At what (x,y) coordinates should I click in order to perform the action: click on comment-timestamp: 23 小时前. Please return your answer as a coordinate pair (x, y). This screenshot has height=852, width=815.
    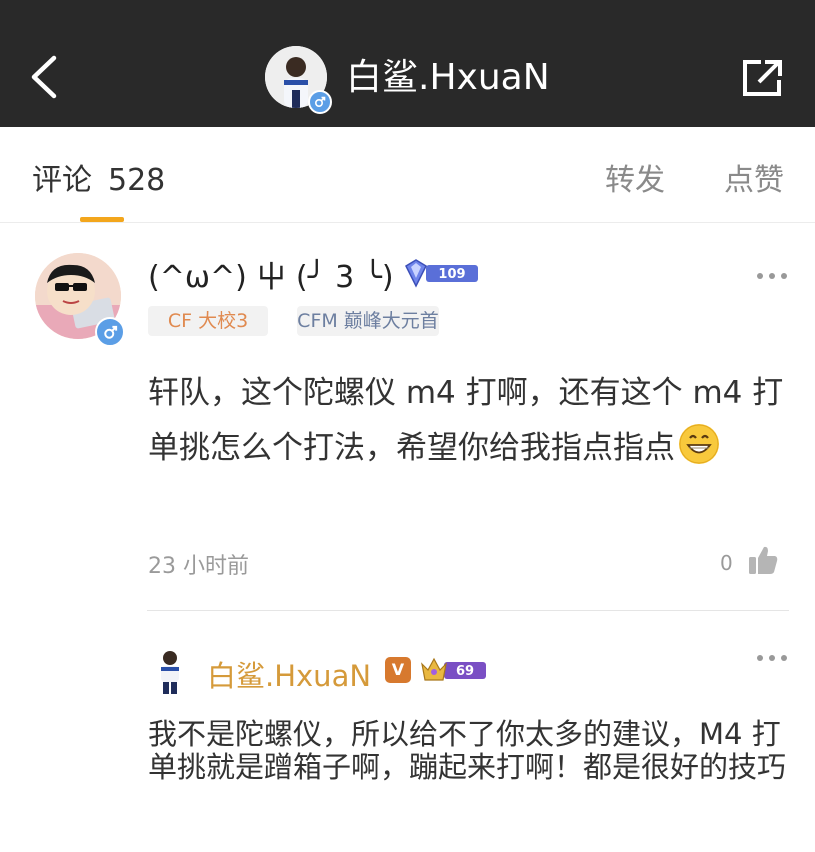
    Looking at the image, I should click on (198, 566).